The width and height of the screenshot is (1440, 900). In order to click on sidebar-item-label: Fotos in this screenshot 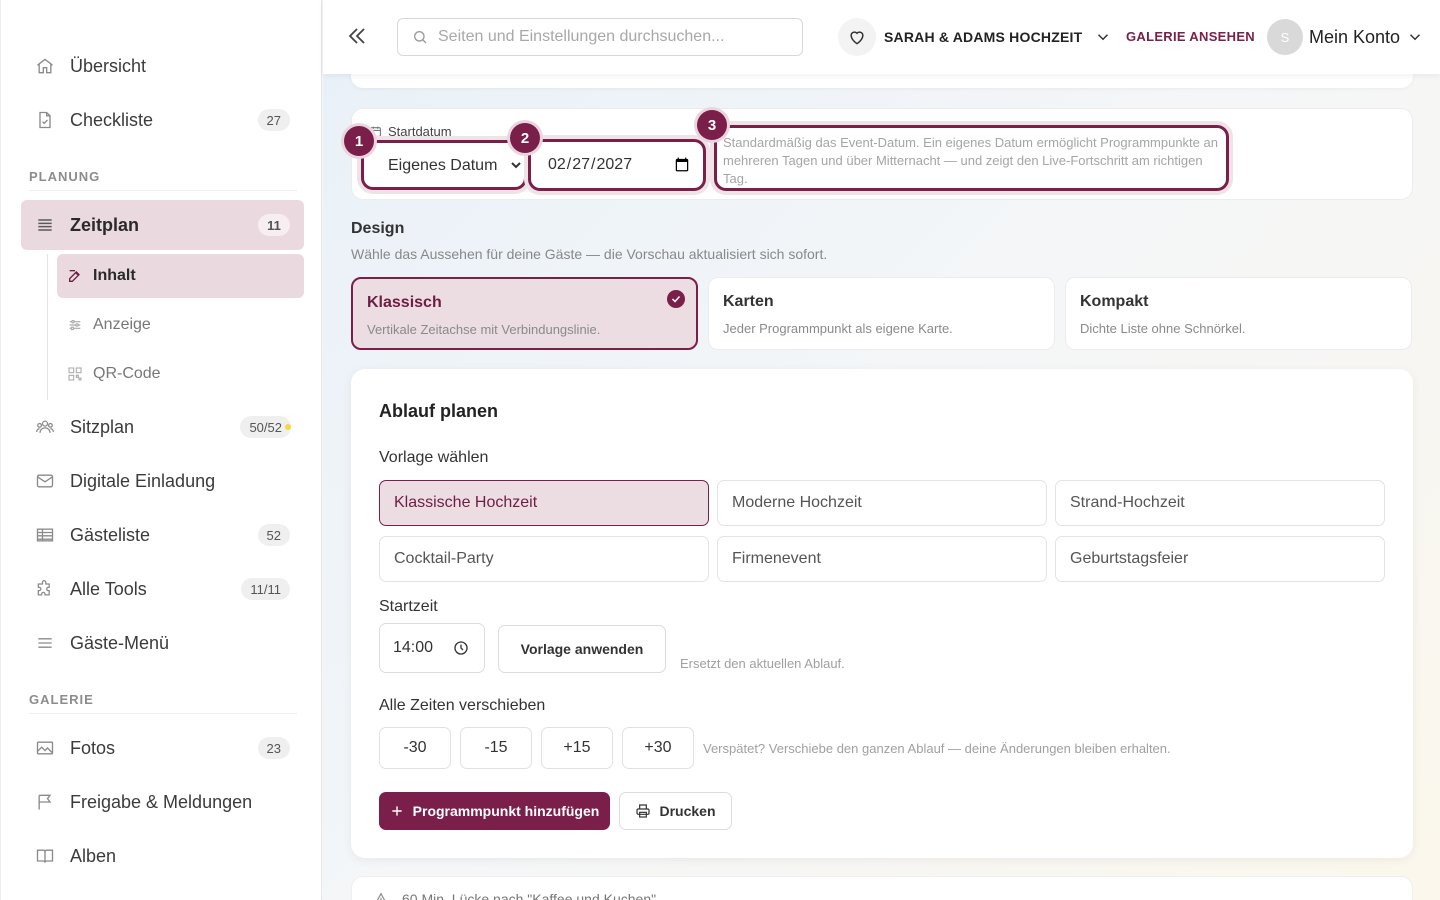, I will do `click(93, 747)`.